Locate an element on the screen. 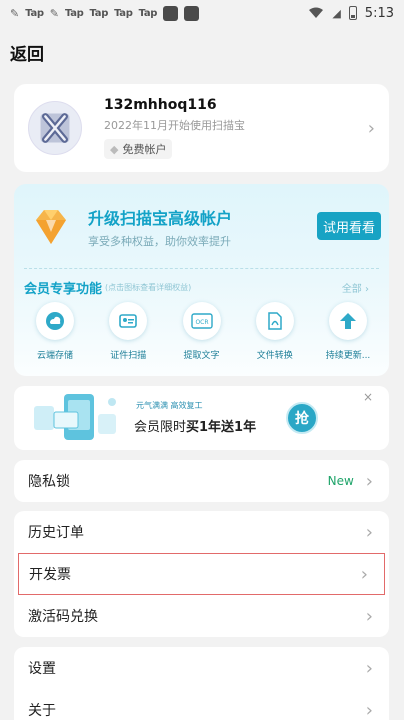 Image resolution: width=404 pixels, height=720 pixels. menu-item-label: 设置 is located at coordinates (42, 669).